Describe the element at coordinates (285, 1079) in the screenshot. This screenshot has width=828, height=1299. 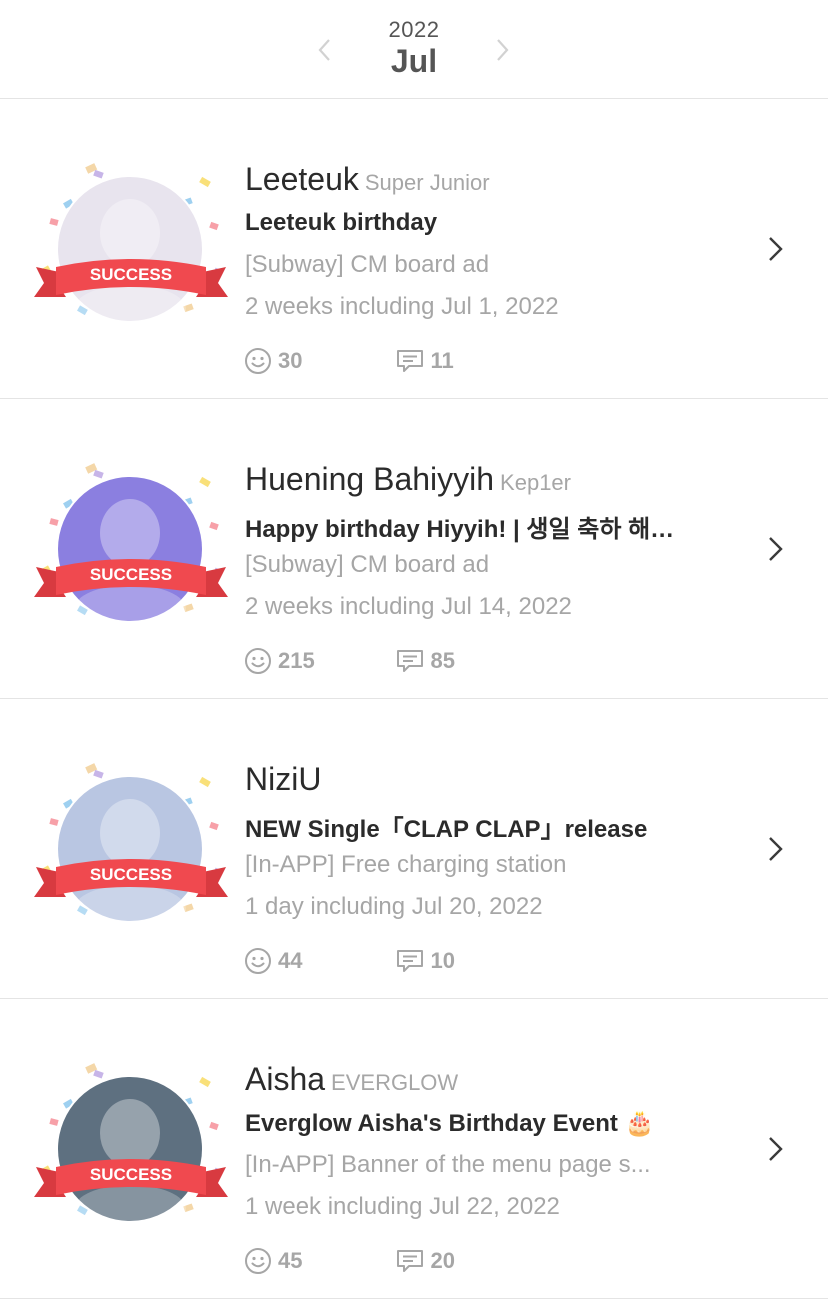
I see `artist-name: Aisha` at that location.